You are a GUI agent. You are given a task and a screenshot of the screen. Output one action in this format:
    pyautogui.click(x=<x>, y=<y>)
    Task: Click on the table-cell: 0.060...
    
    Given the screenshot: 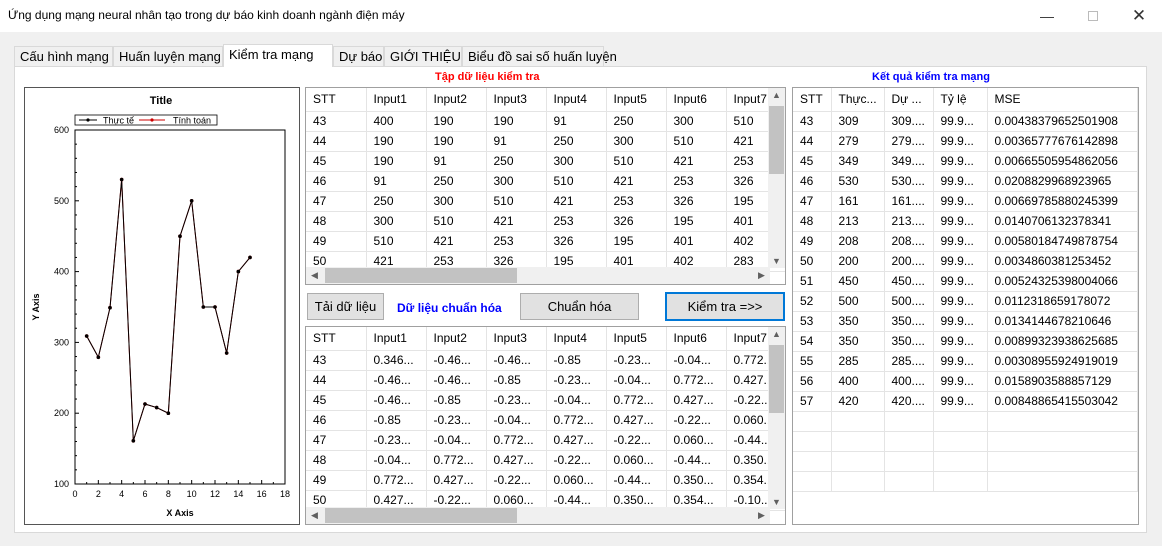 What is the action you would take?
    pyautogui.click(x=576, y=480)
    